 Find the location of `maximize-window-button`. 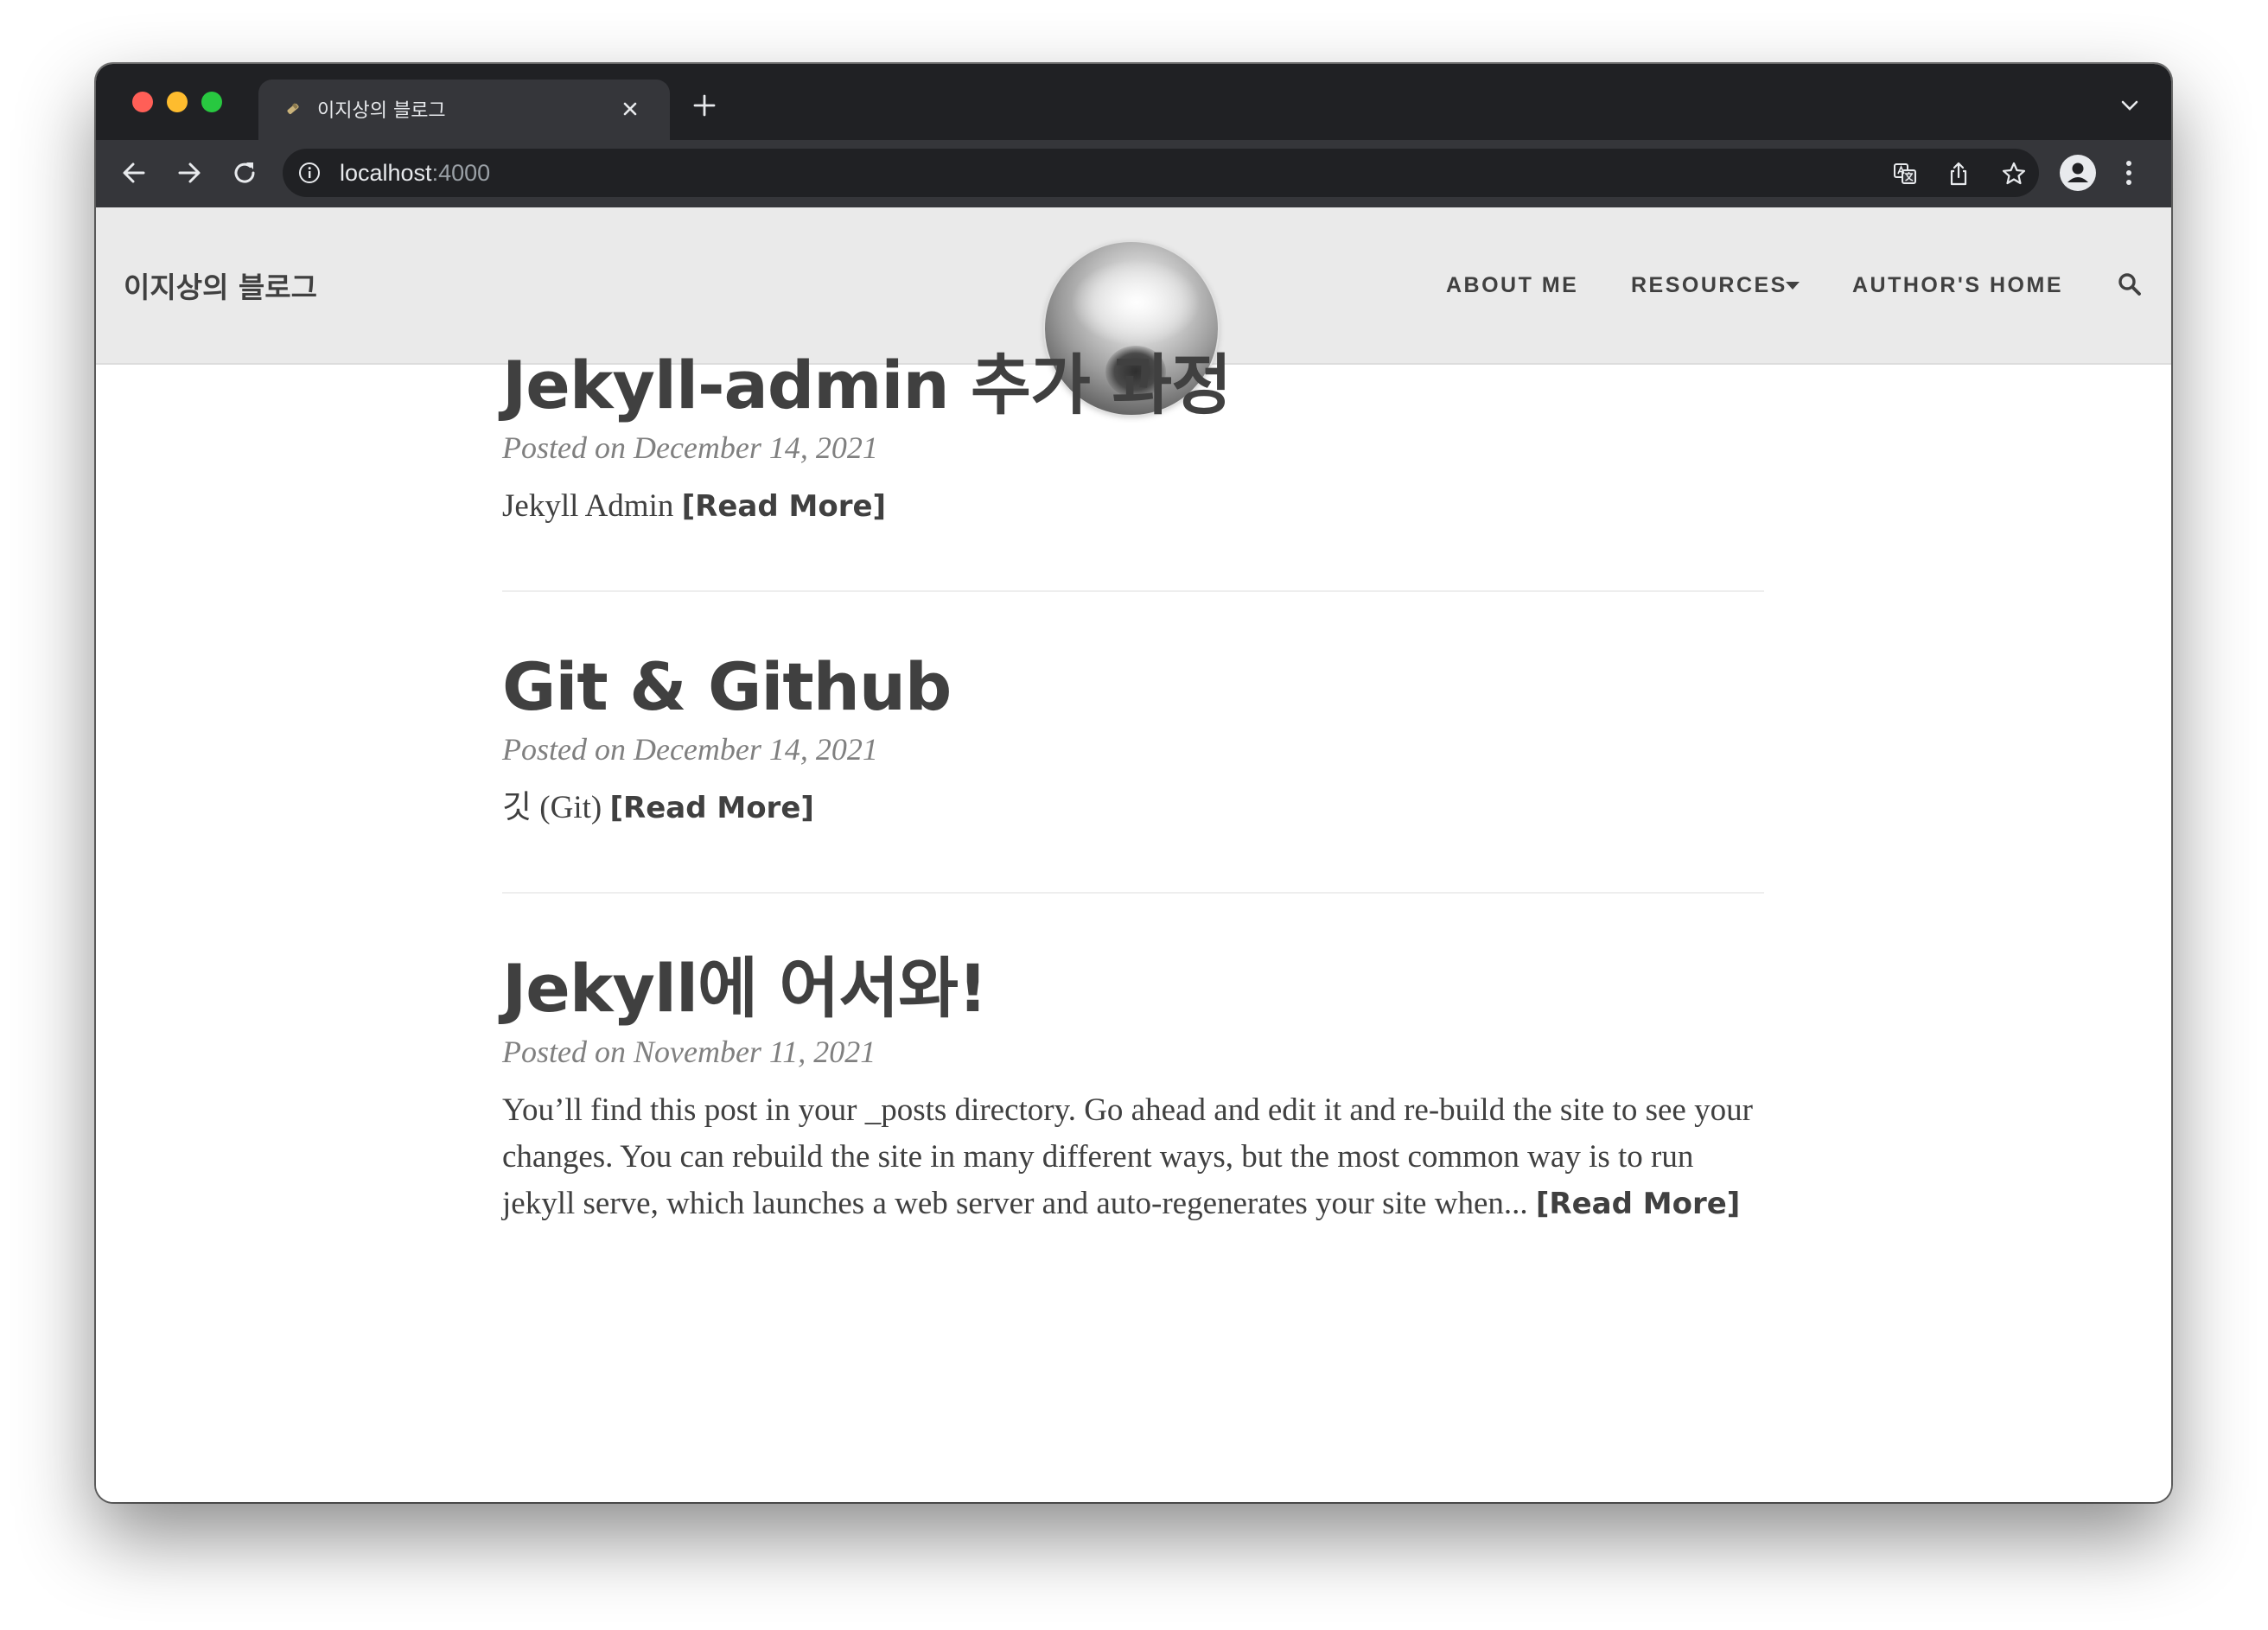

maximize-window-button is located at coordinates (211, 102).